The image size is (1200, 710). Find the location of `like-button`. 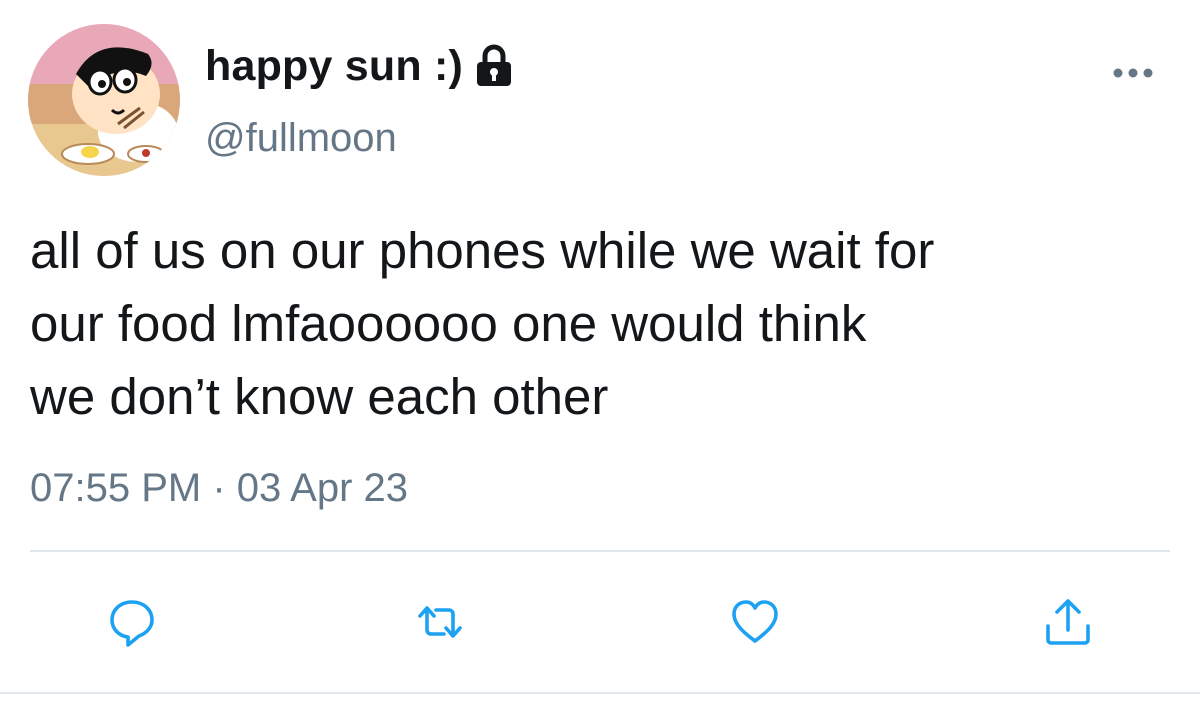

like-button is located at coordinates (755, 622).